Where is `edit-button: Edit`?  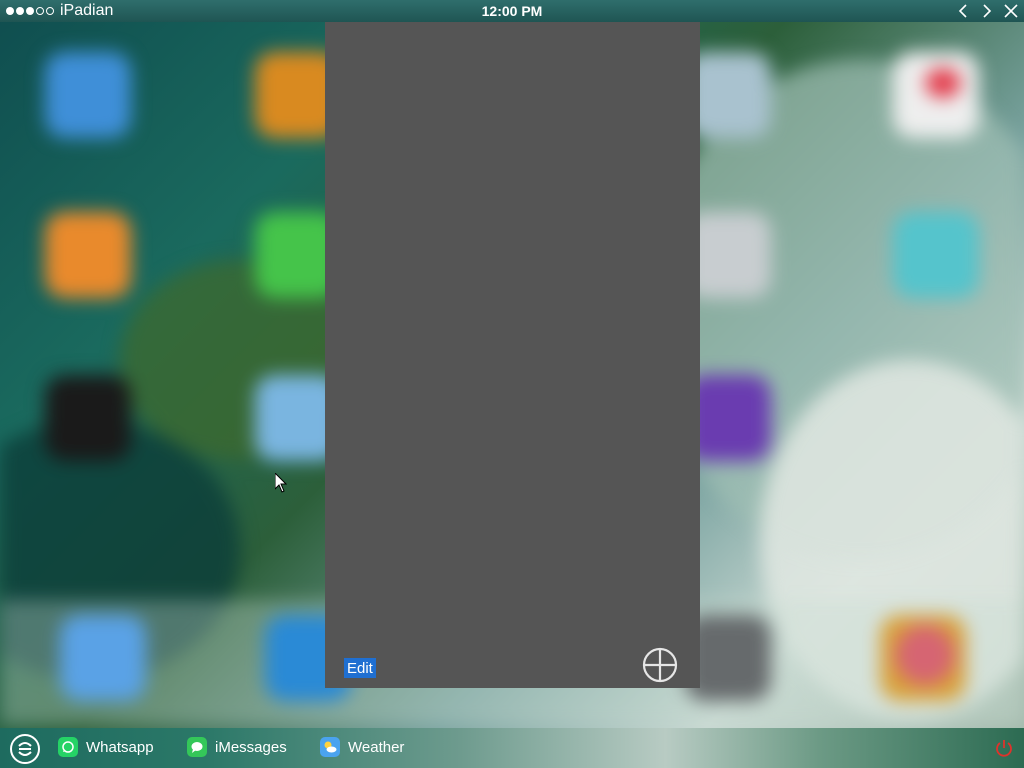
edit-button: Edit is located at coordinates (360, 668).